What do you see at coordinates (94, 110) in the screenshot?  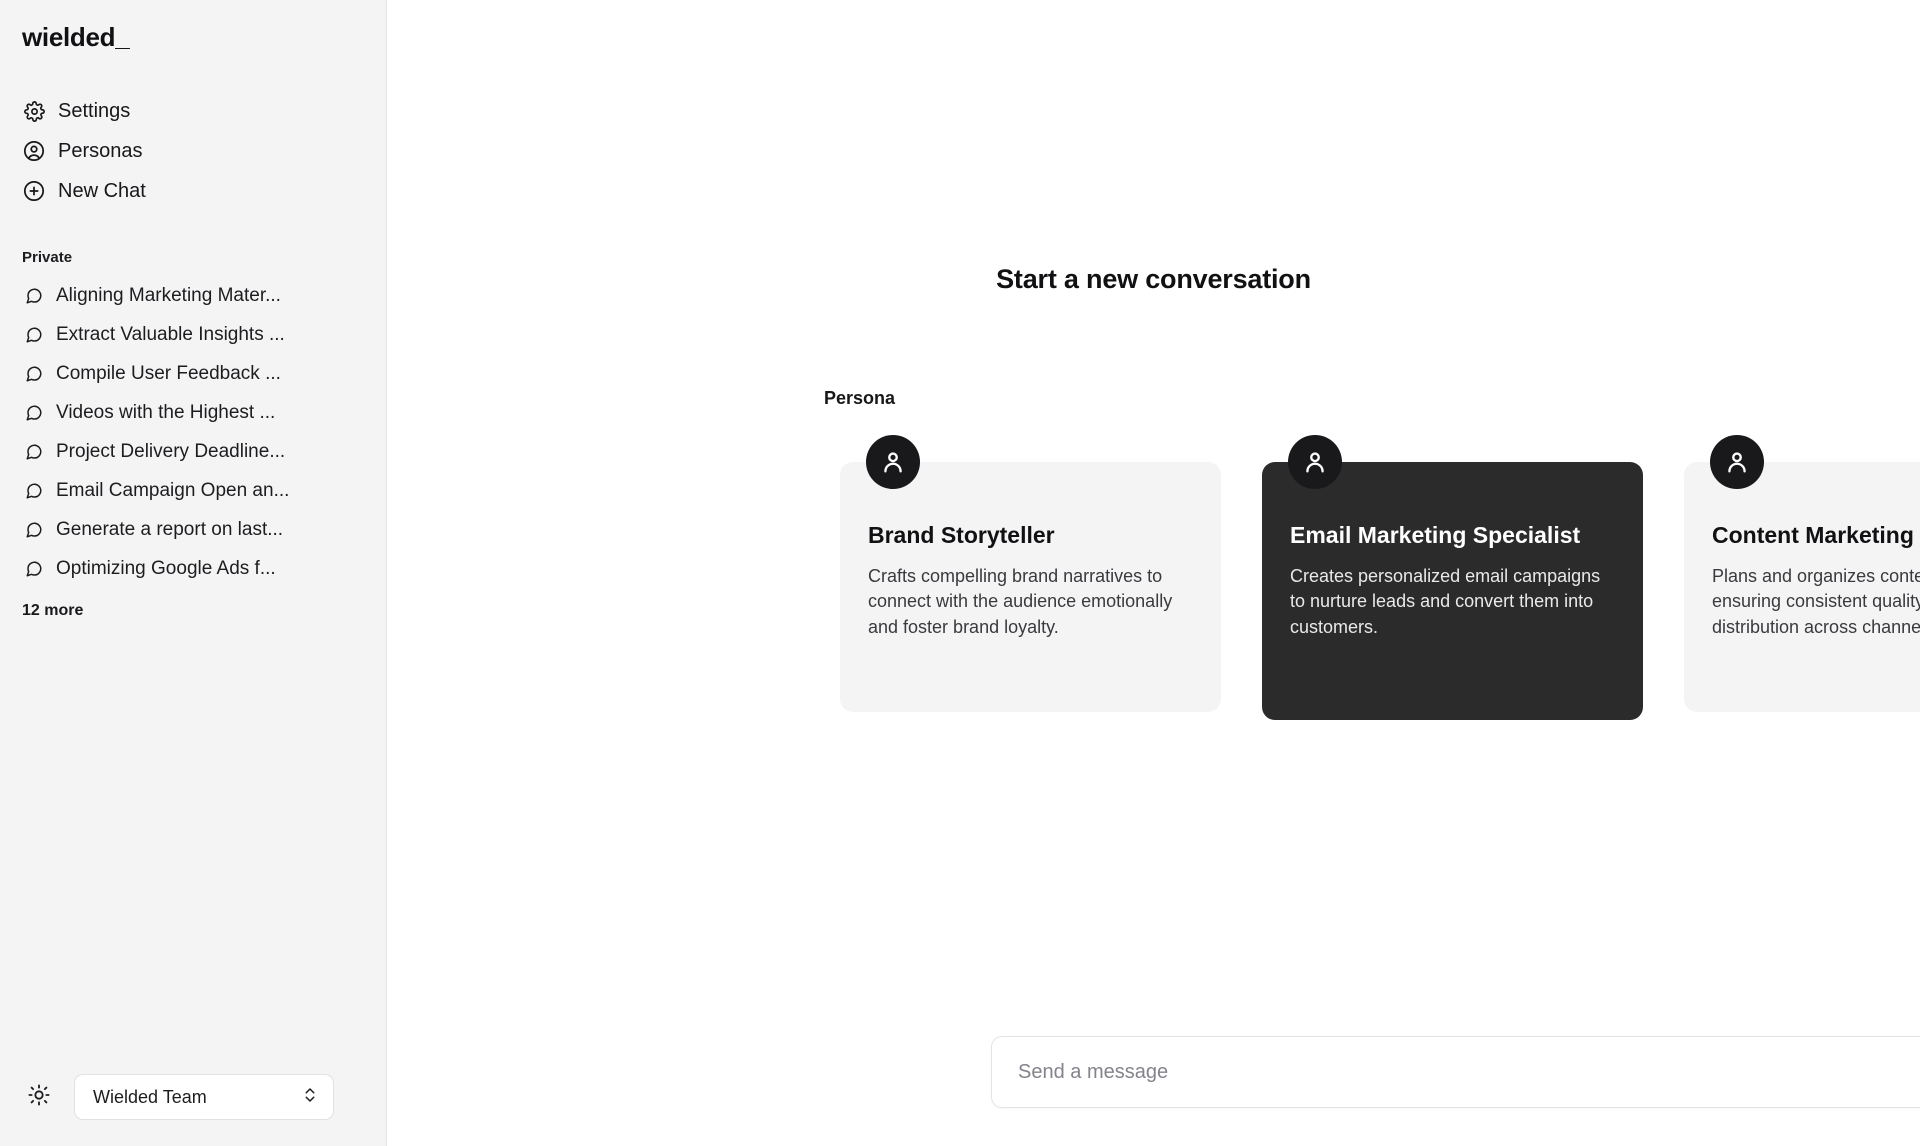 I see `sidebar-item-label: Settings` at bounding box center [94, 110].